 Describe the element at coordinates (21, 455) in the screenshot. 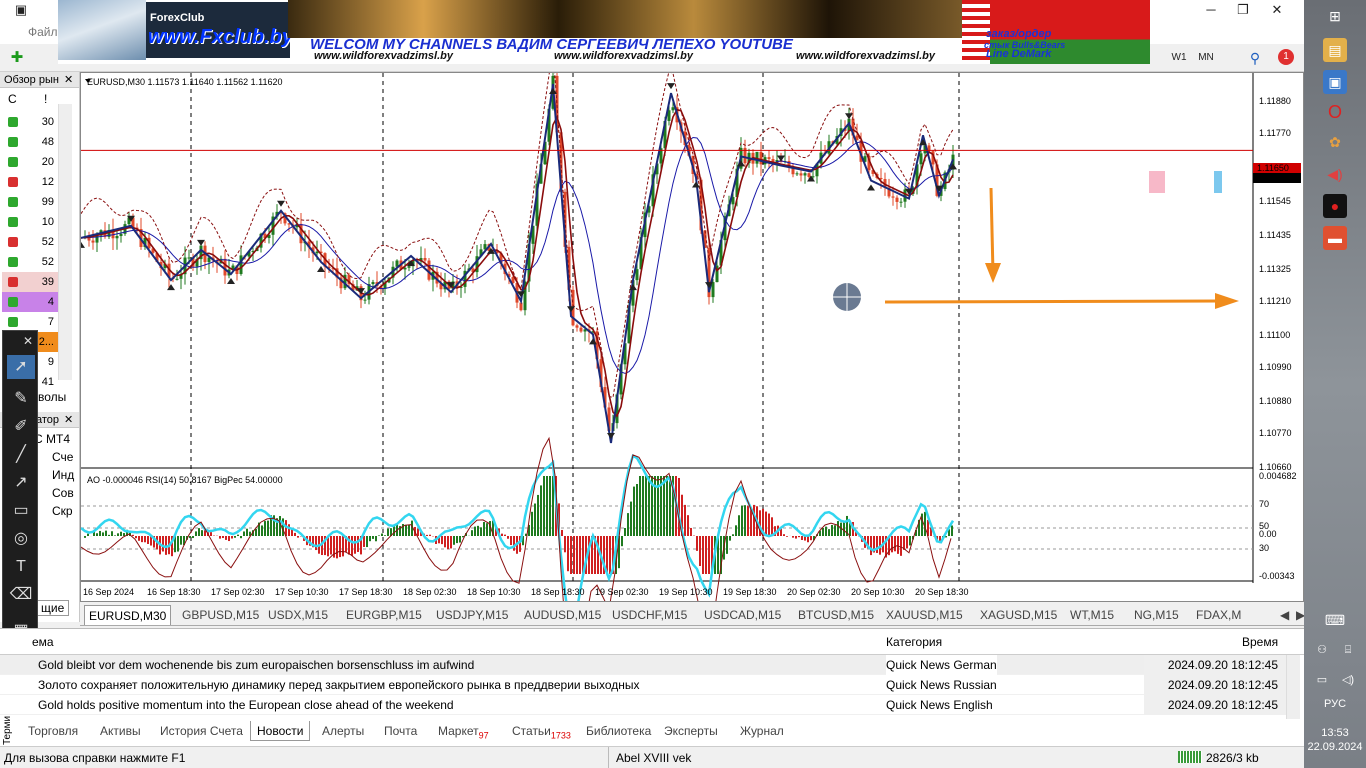

I see `trendline-icon: ╱` at that location.